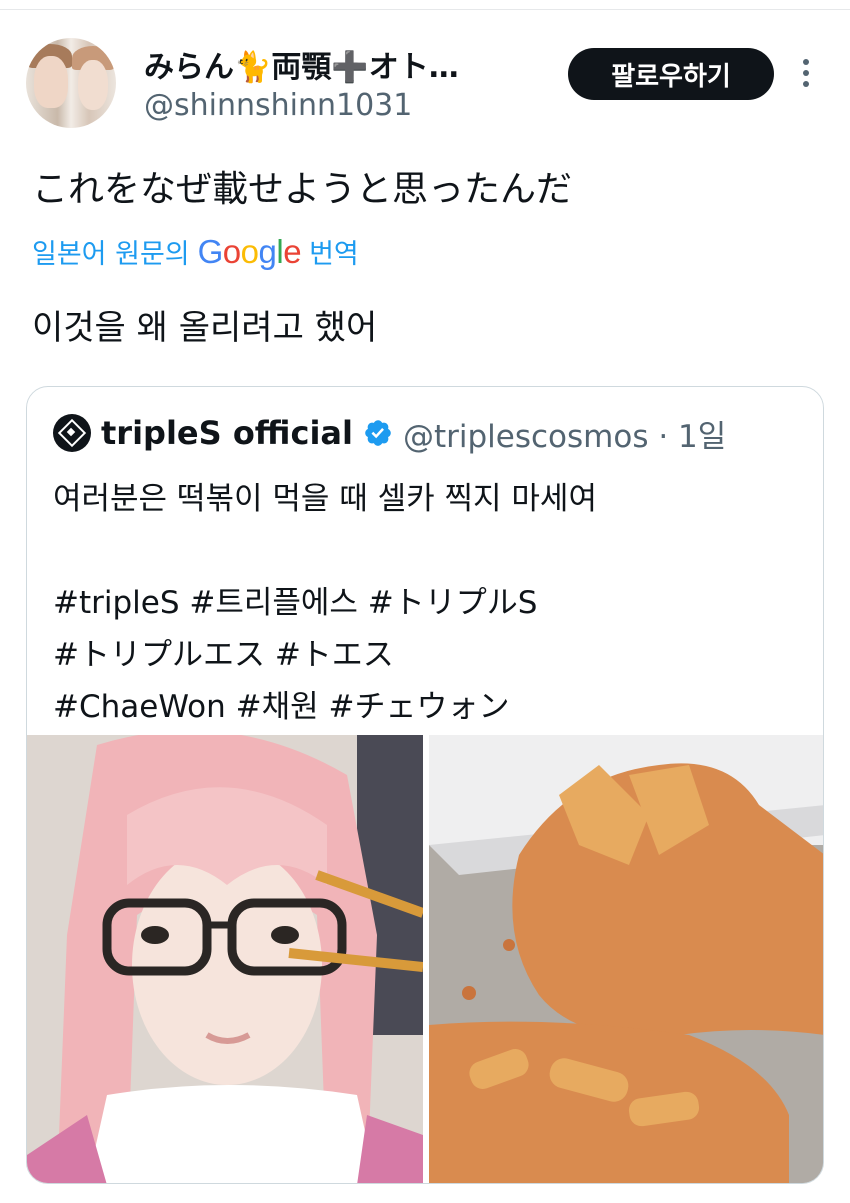 The width and height of the screenshot is (850, 1203). I want to click on follow-button: 팔로우하기, so click(671, 74).